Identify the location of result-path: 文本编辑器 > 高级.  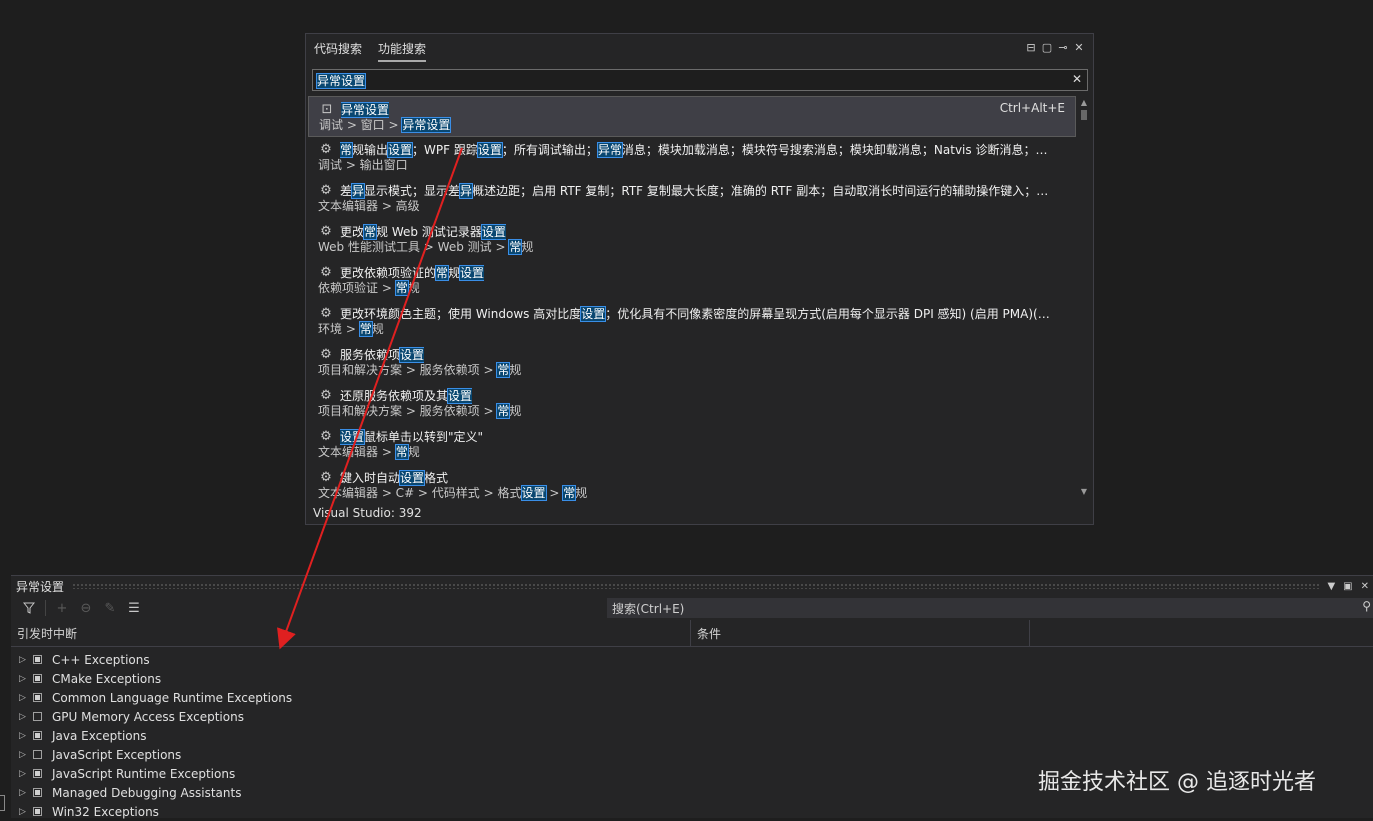
(692, 206).